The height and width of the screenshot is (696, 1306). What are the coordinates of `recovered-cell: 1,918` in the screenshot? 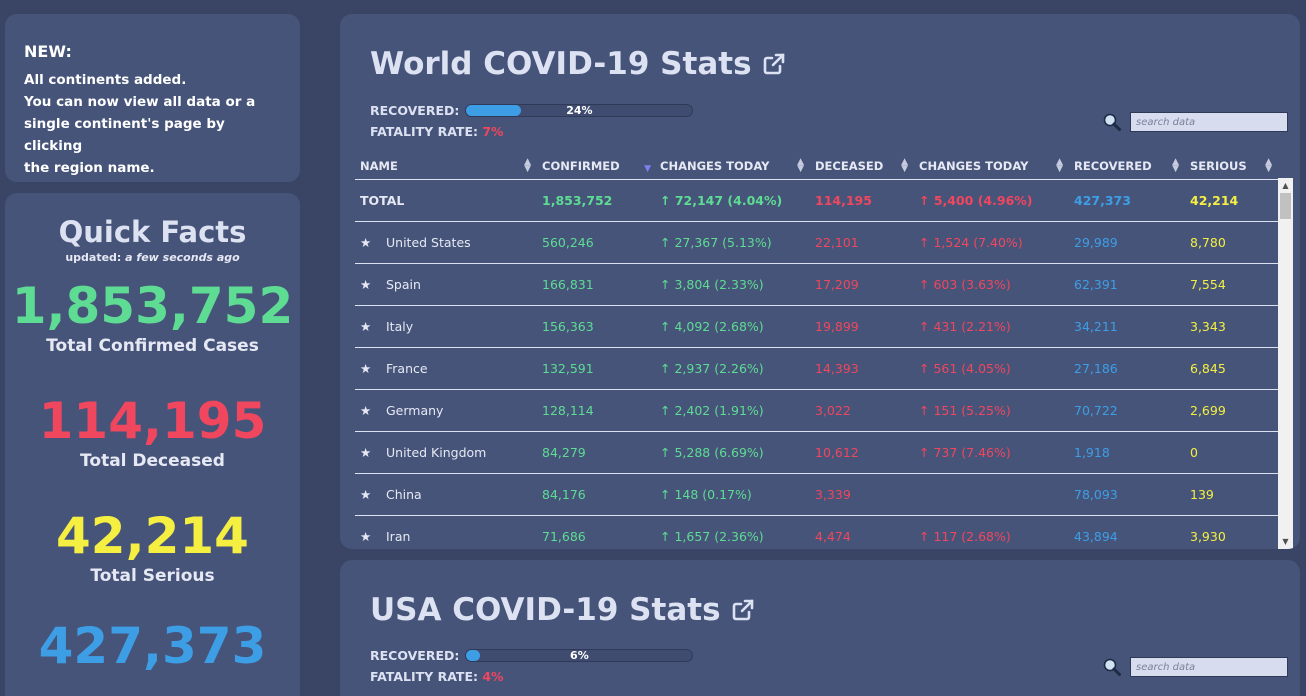 It's located at (1127, 452).